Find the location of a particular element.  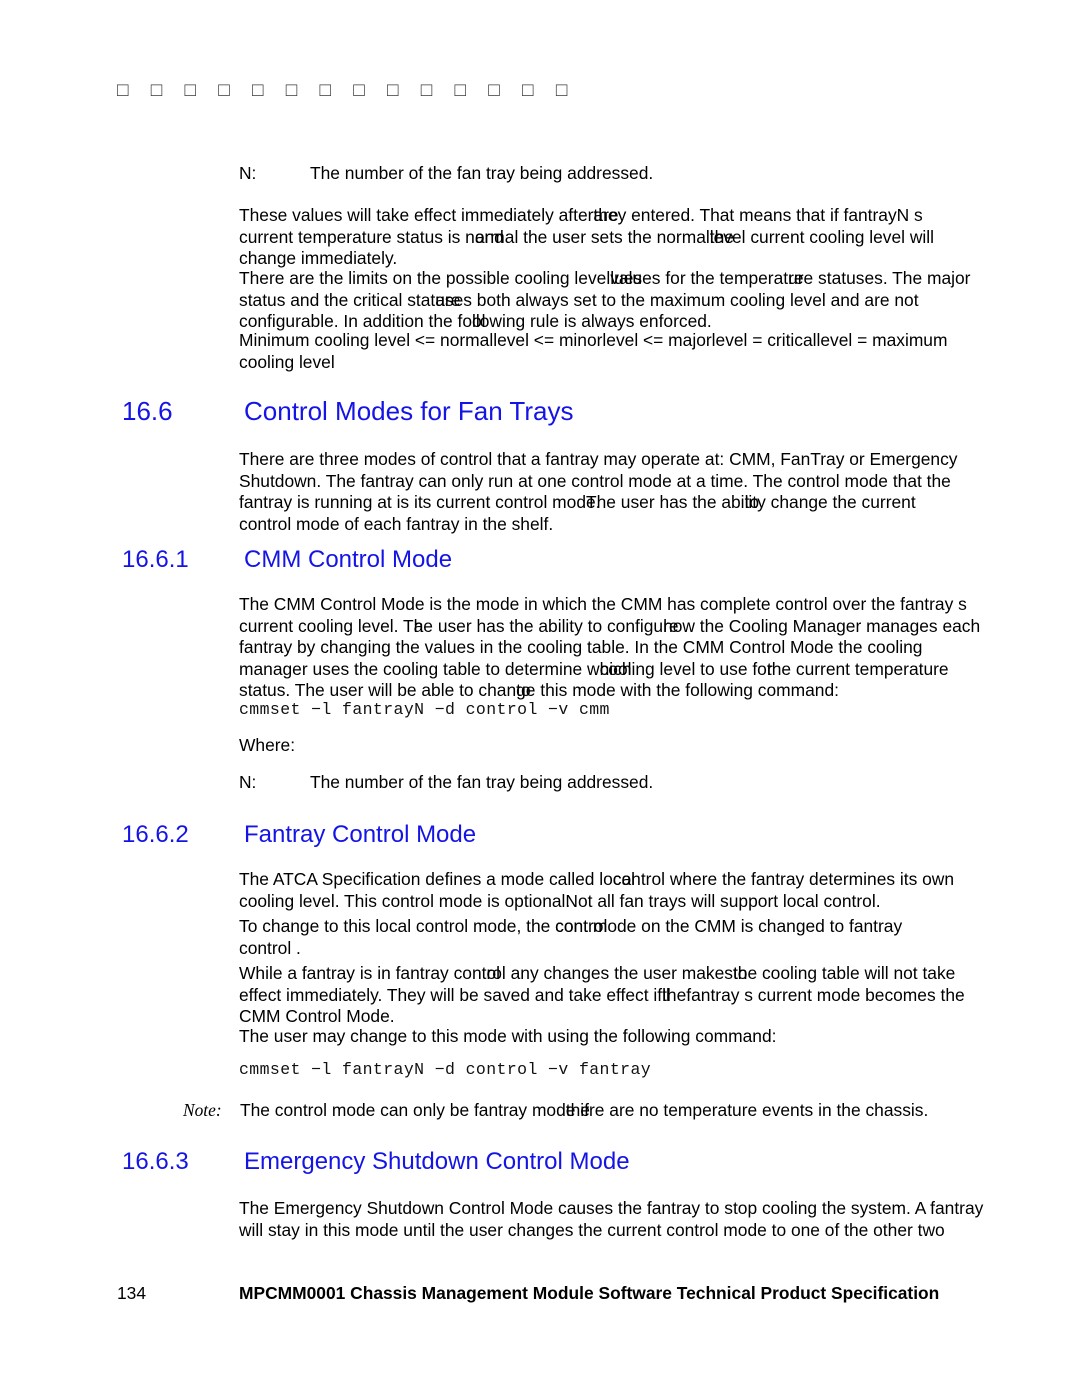

p8-seg4: effect immediately. They is located at coordinates (332, 994).